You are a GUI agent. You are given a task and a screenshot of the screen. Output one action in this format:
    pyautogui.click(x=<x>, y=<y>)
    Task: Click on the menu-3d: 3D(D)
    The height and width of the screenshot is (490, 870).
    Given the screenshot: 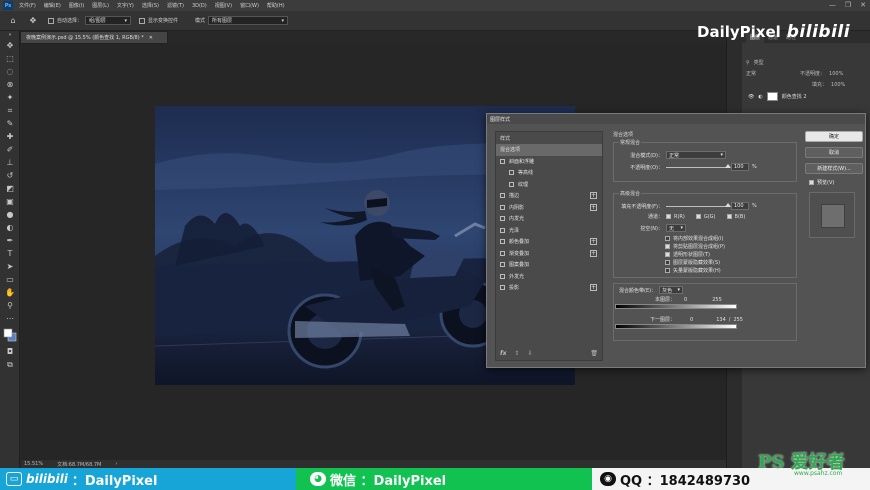 What is the action you would take?
    pyautogui.click(x=199, y=6)
    